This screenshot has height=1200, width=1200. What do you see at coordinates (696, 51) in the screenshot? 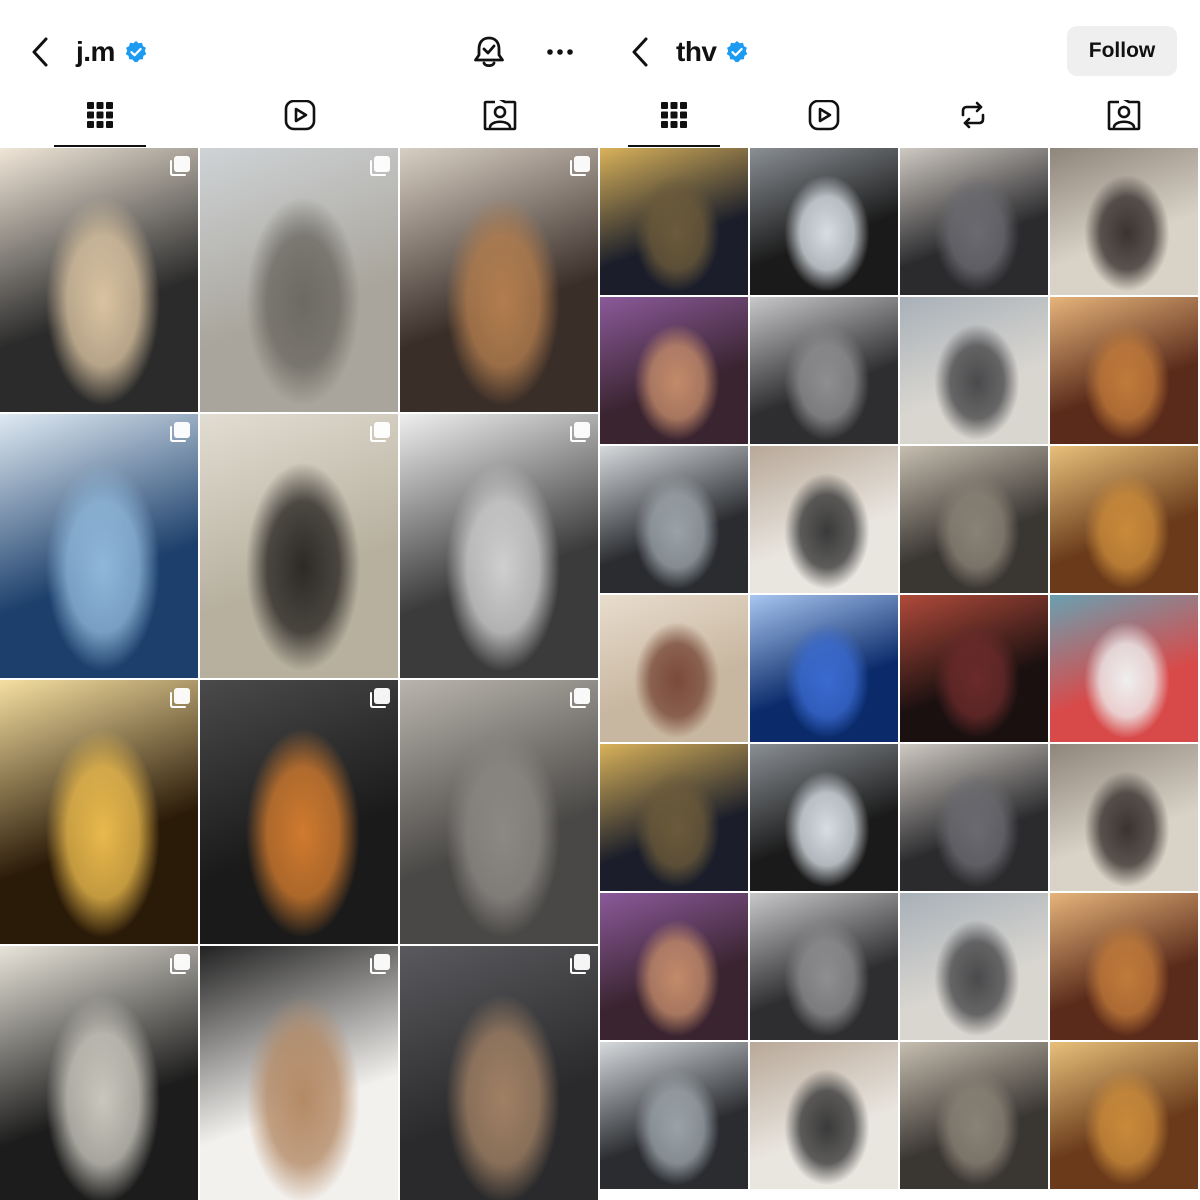
I see `profile-username: thv` at bounding box center [696, 51].